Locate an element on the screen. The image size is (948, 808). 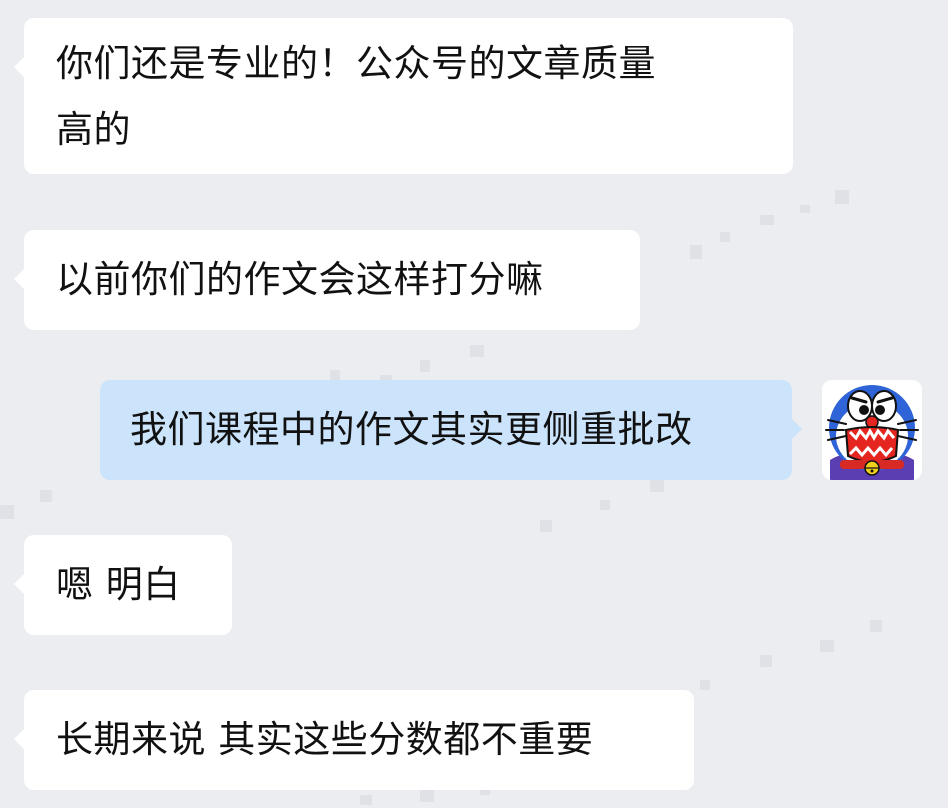
message-text: 我们课程中的作文其实更侧重批改 is located at coordinates (411, 429).